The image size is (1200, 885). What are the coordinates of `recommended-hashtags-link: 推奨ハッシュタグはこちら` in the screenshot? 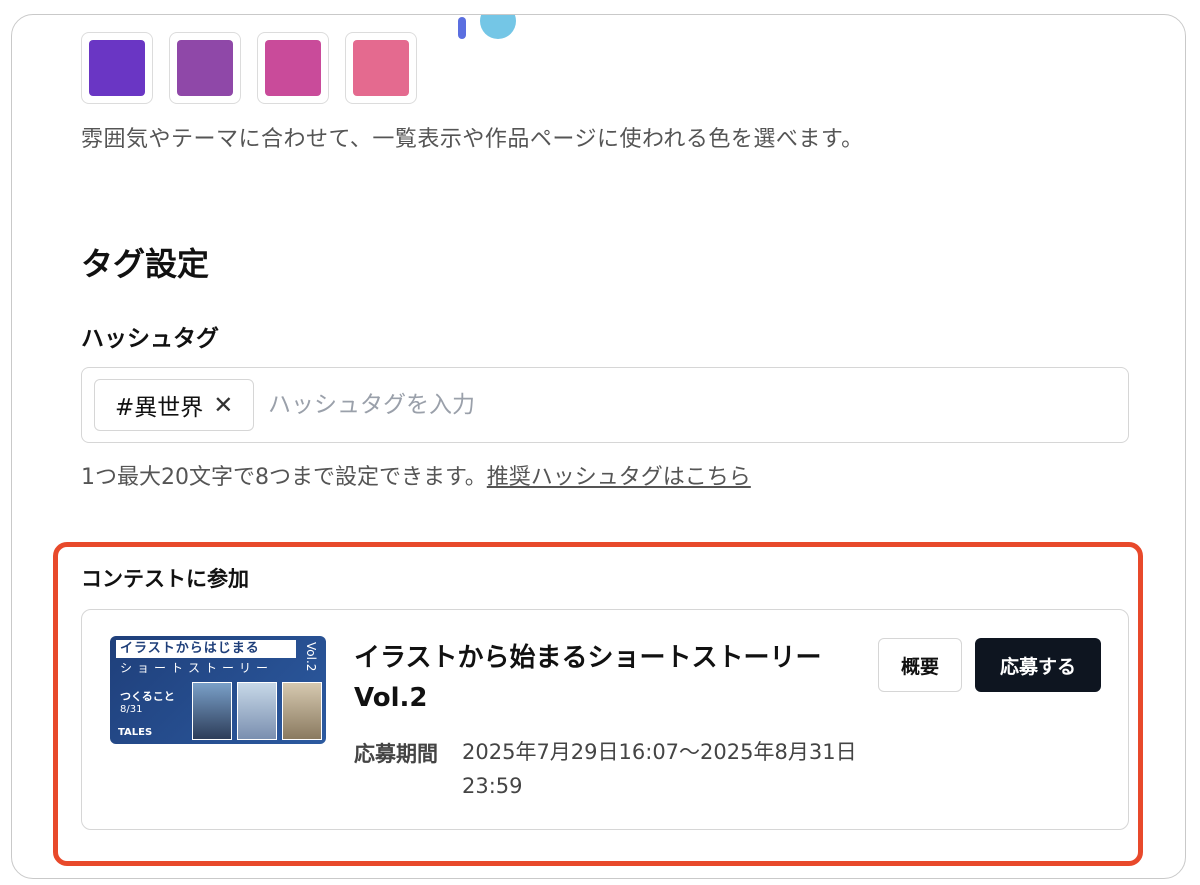 It's located at (619, 477).